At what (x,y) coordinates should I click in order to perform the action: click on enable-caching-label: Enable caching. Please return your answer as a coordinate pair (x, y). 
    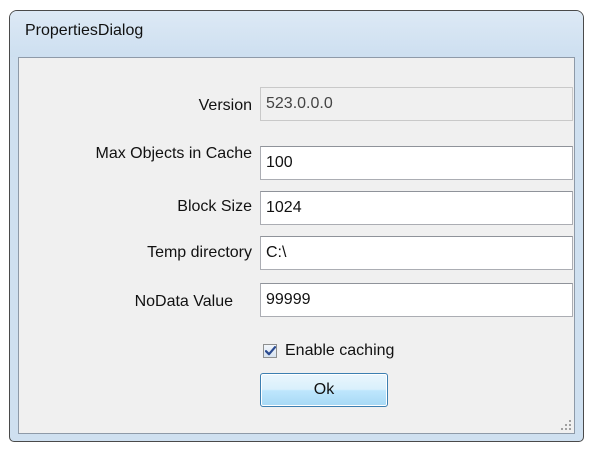
    Looking at the image, I should click on (340, 350).